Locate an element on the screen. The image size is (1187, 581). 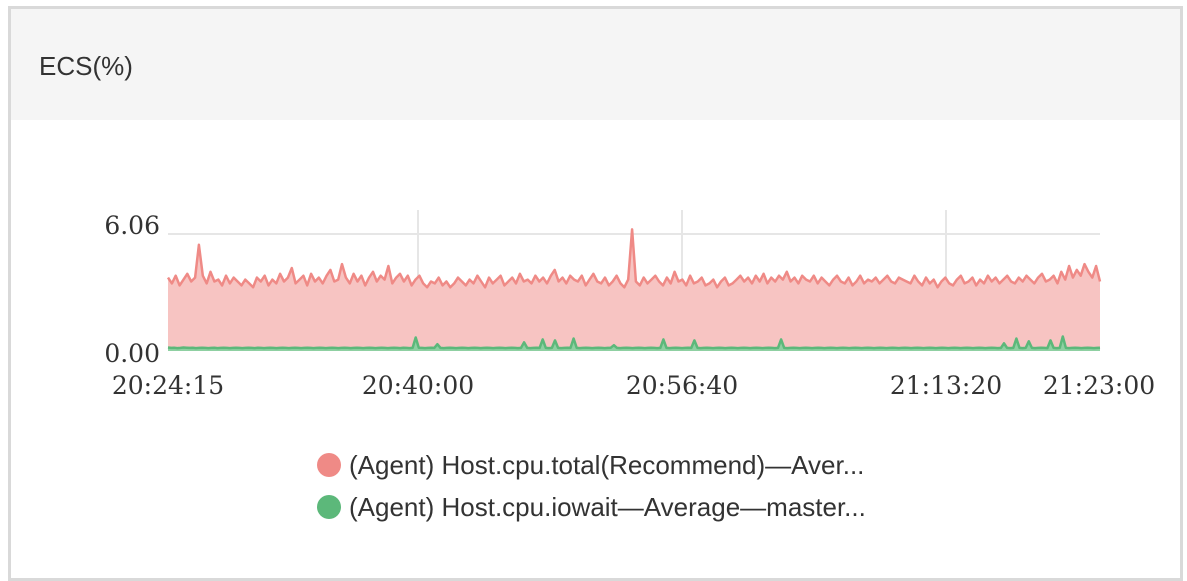
x-tick-label: 20:40:00 is located at coordinates (418, 385).